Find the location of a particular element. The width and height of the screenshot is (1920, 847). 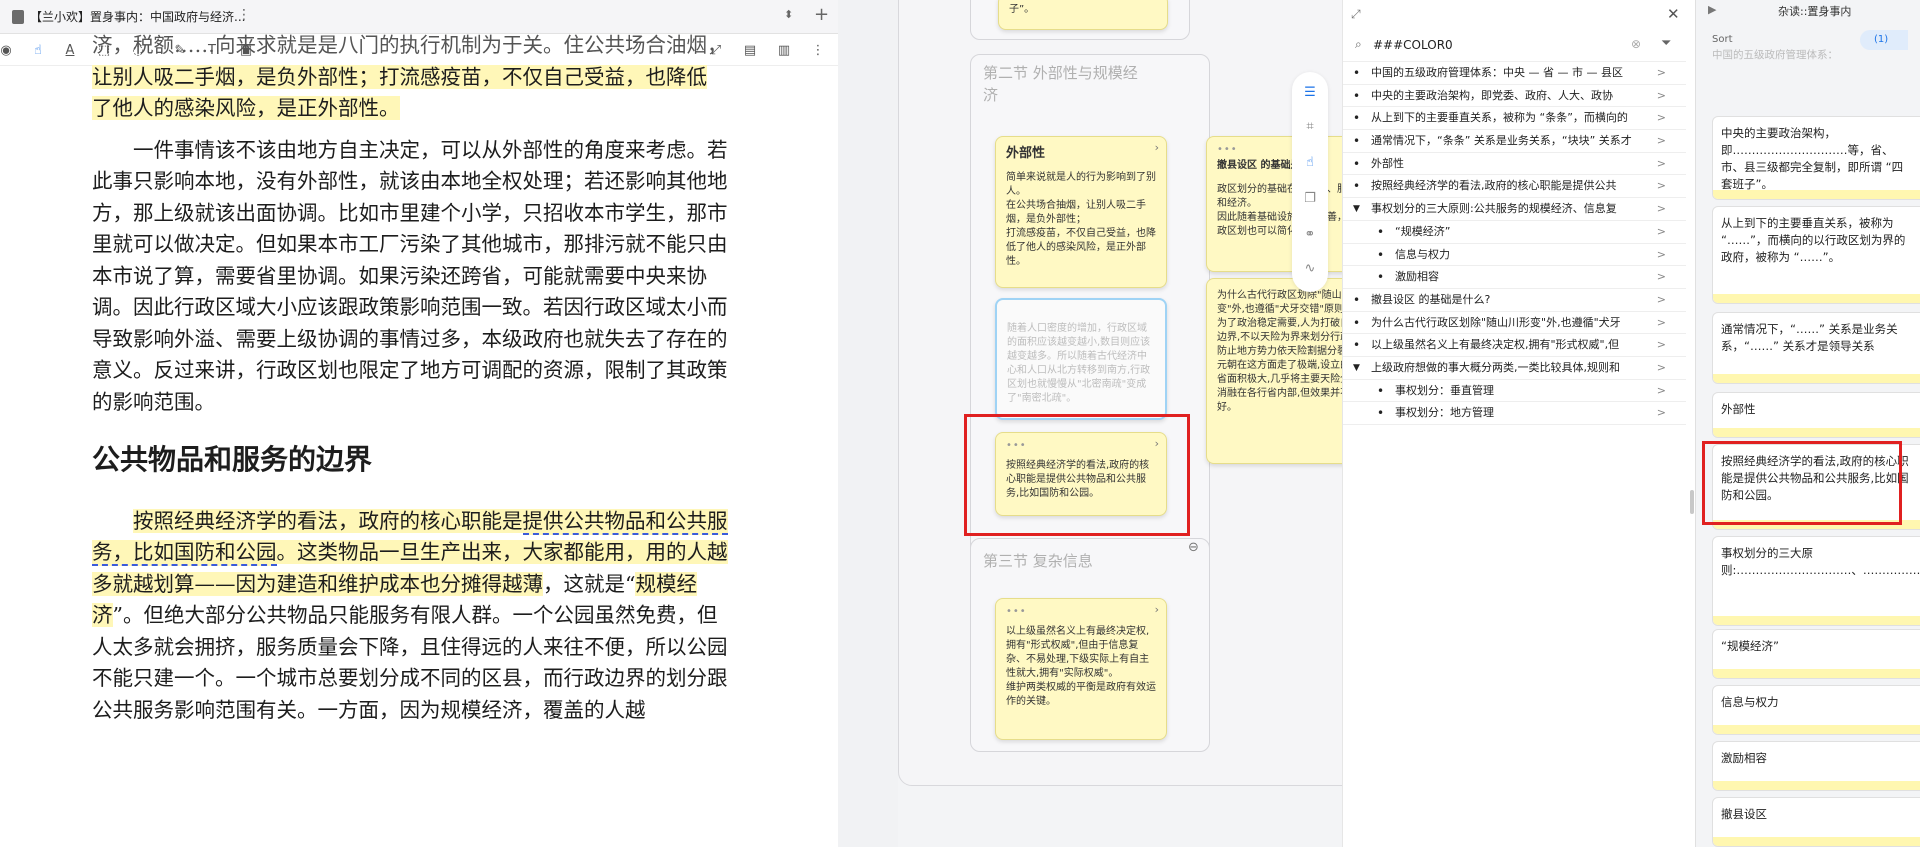

highlight-red-box is located at coordinates (1077, 475).